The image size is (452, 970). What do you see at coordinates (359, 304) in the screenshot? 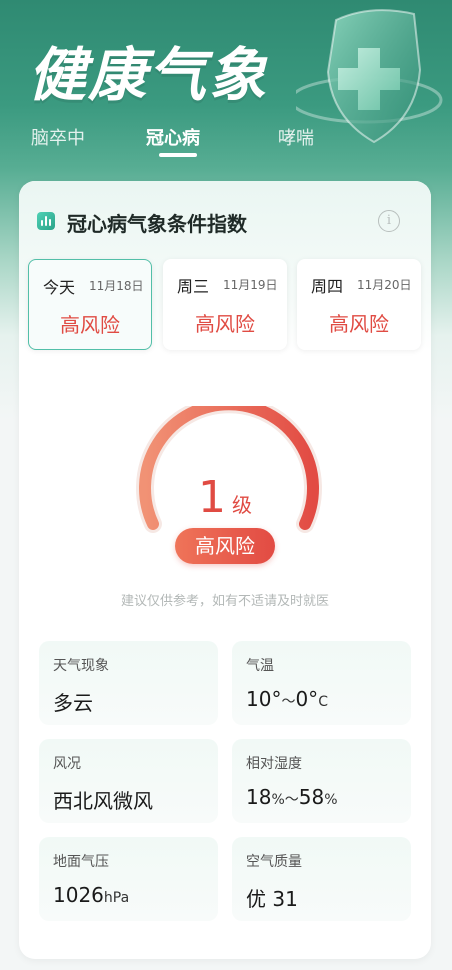
I see `day-thursday: 周四 11月20日 高风险` at bounding box center [359, 304].